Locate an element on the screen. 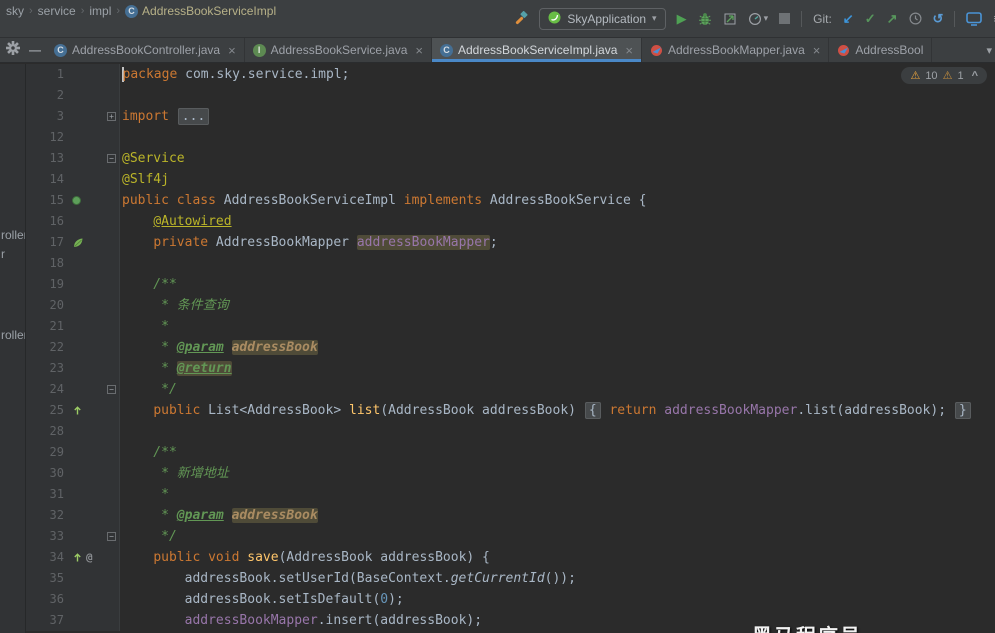 This screenshot has height=633, width=995. editor-tab: C AddressBookController.java × is located at coordinates (145, 50).